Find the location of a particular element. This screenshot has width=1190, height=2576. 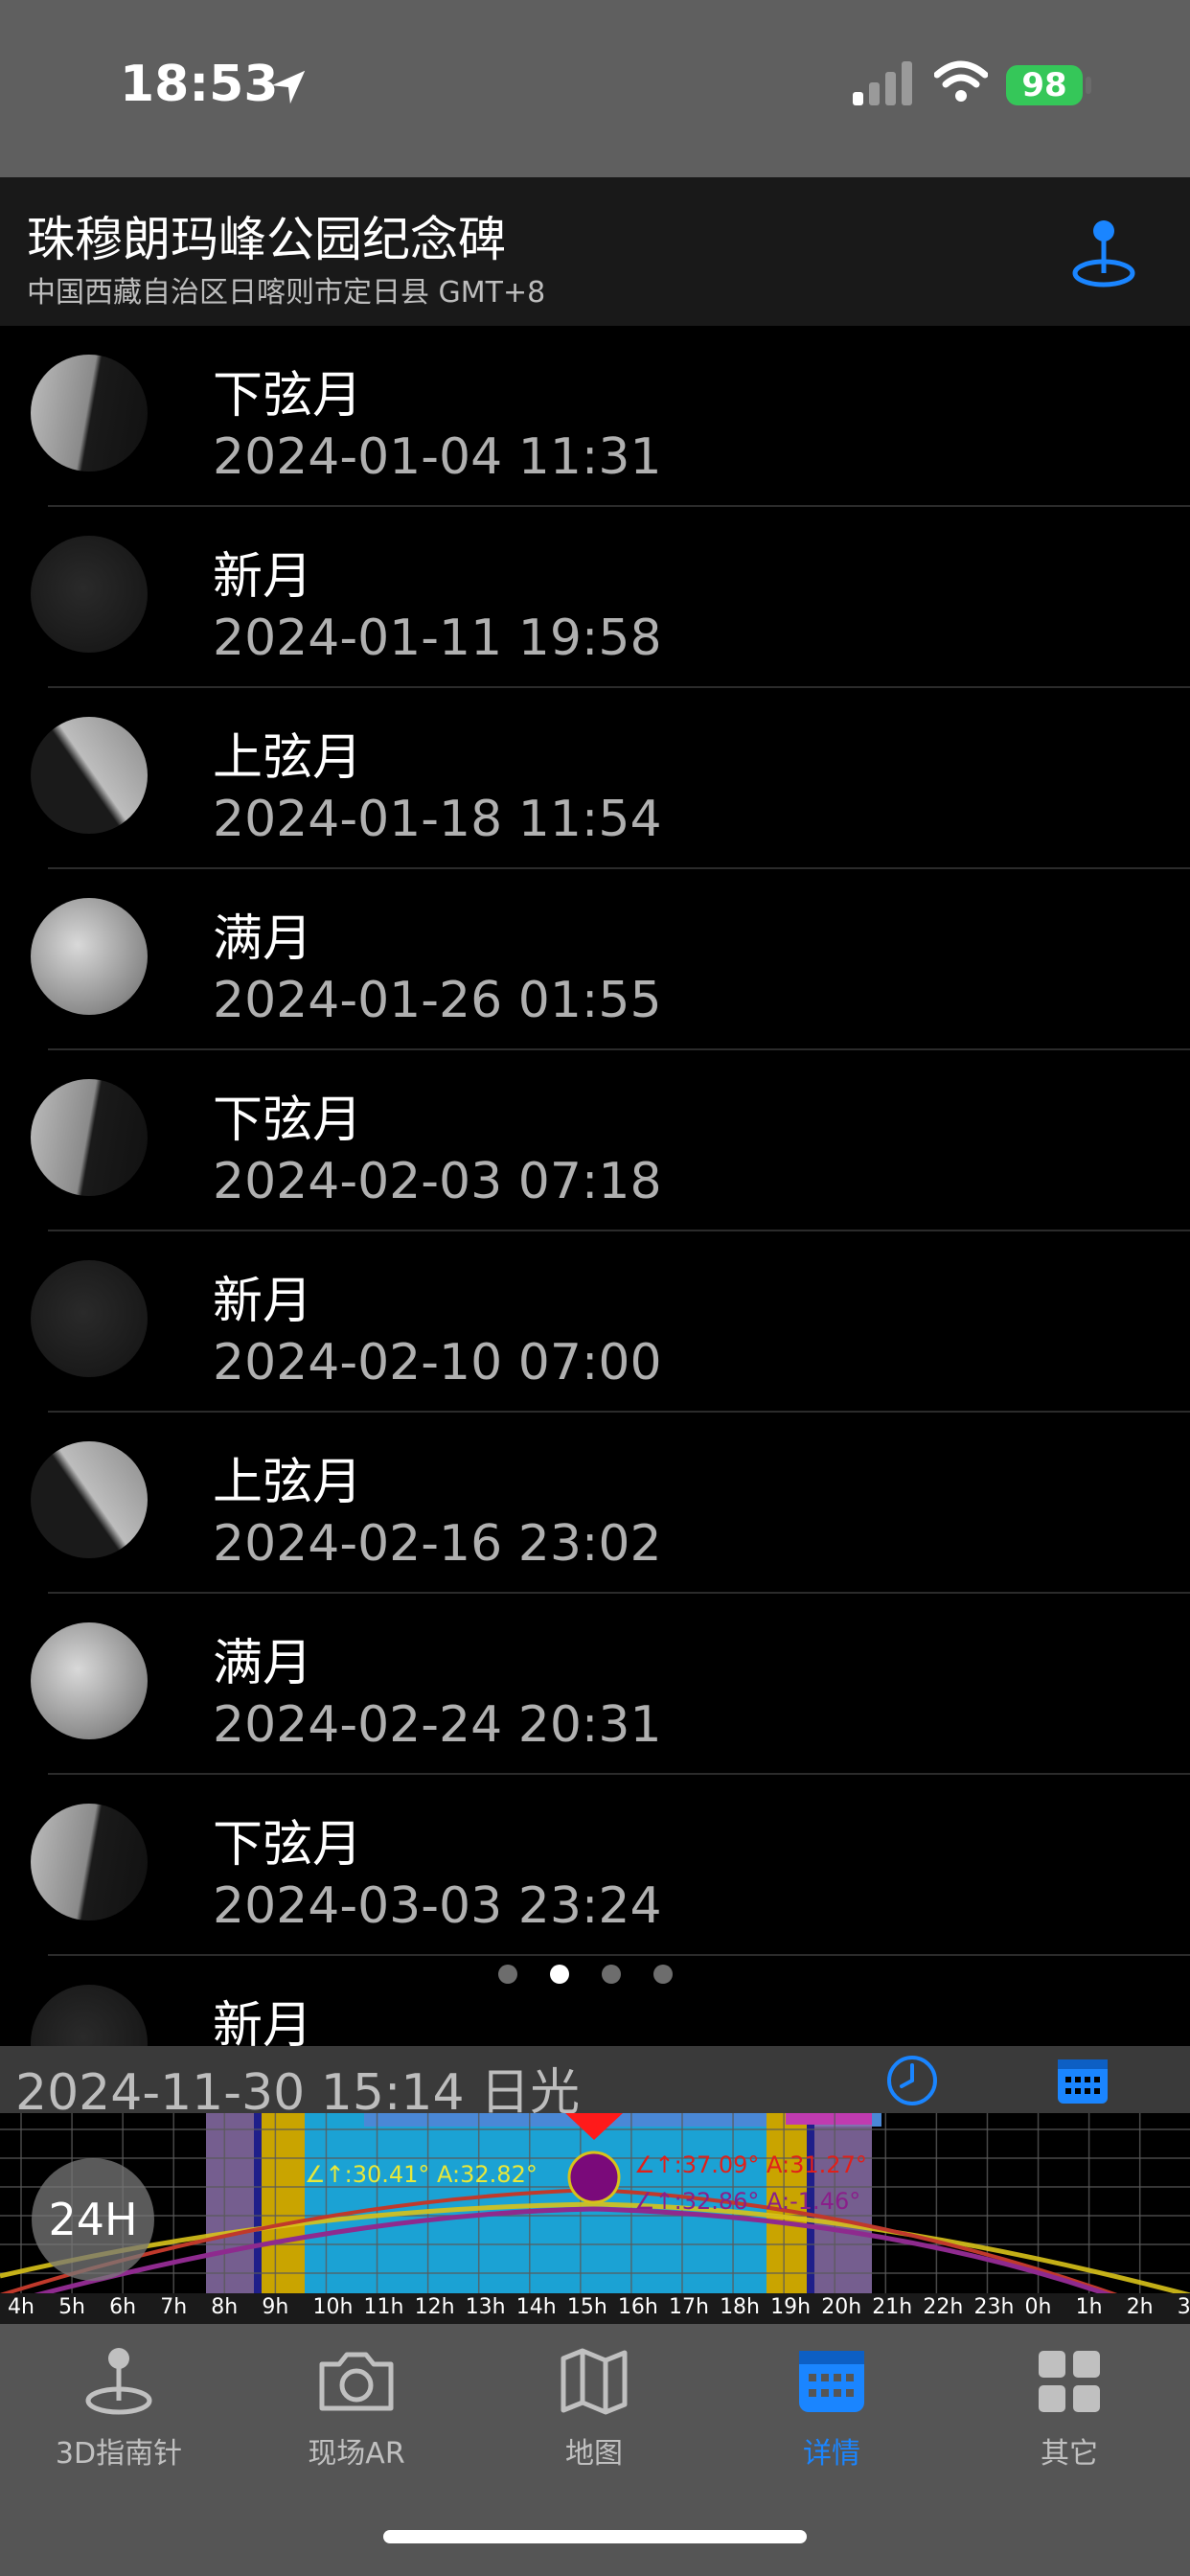

moon-phase-date: 2024-01-11 19:58 is located at coordinates (437, 638).